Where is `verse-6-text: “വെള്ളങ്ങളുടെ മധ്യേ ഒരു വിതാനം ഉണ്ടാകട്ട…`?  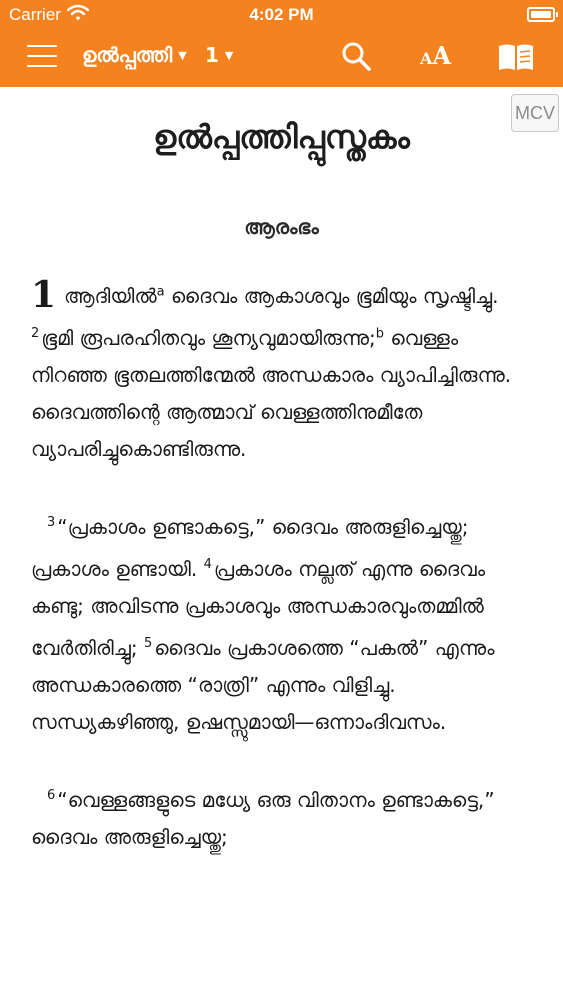 verse-6-text: “വെള്ളങ്ങളുടെ മധ്യേ ഒരു വിതാനം ഉണ്ടാകട്ട… is located at coordinates (263, 818).